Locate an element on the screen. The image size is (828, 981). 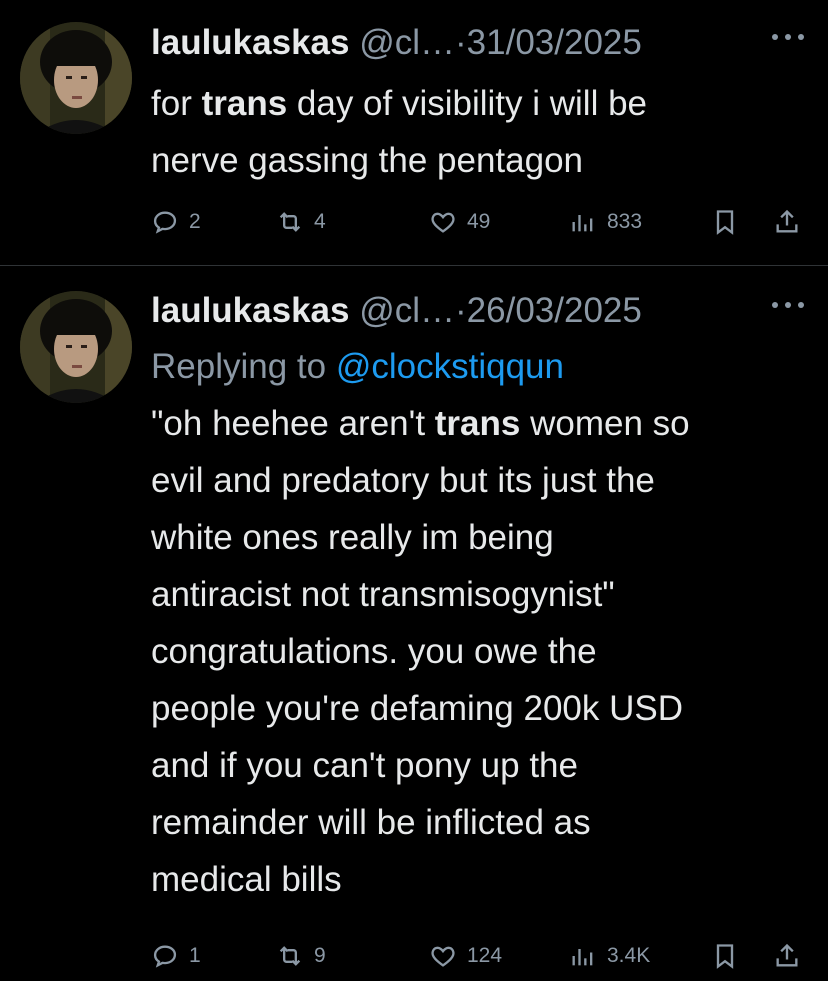
views-button: 3.4K is located at coordinates (609, 956).